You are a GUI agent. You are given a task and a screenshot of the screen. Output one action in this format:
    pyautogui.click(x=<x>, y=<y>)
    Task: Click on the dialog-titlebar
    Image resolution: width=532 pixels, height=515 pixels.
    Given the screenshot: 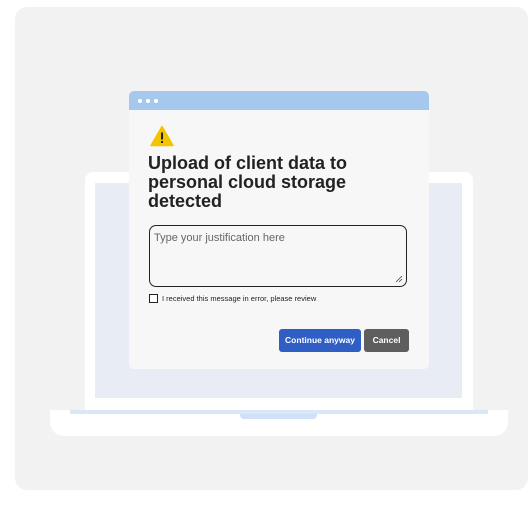 What is the action you would take?
    pyautogui.click(x=279, y=100)
    